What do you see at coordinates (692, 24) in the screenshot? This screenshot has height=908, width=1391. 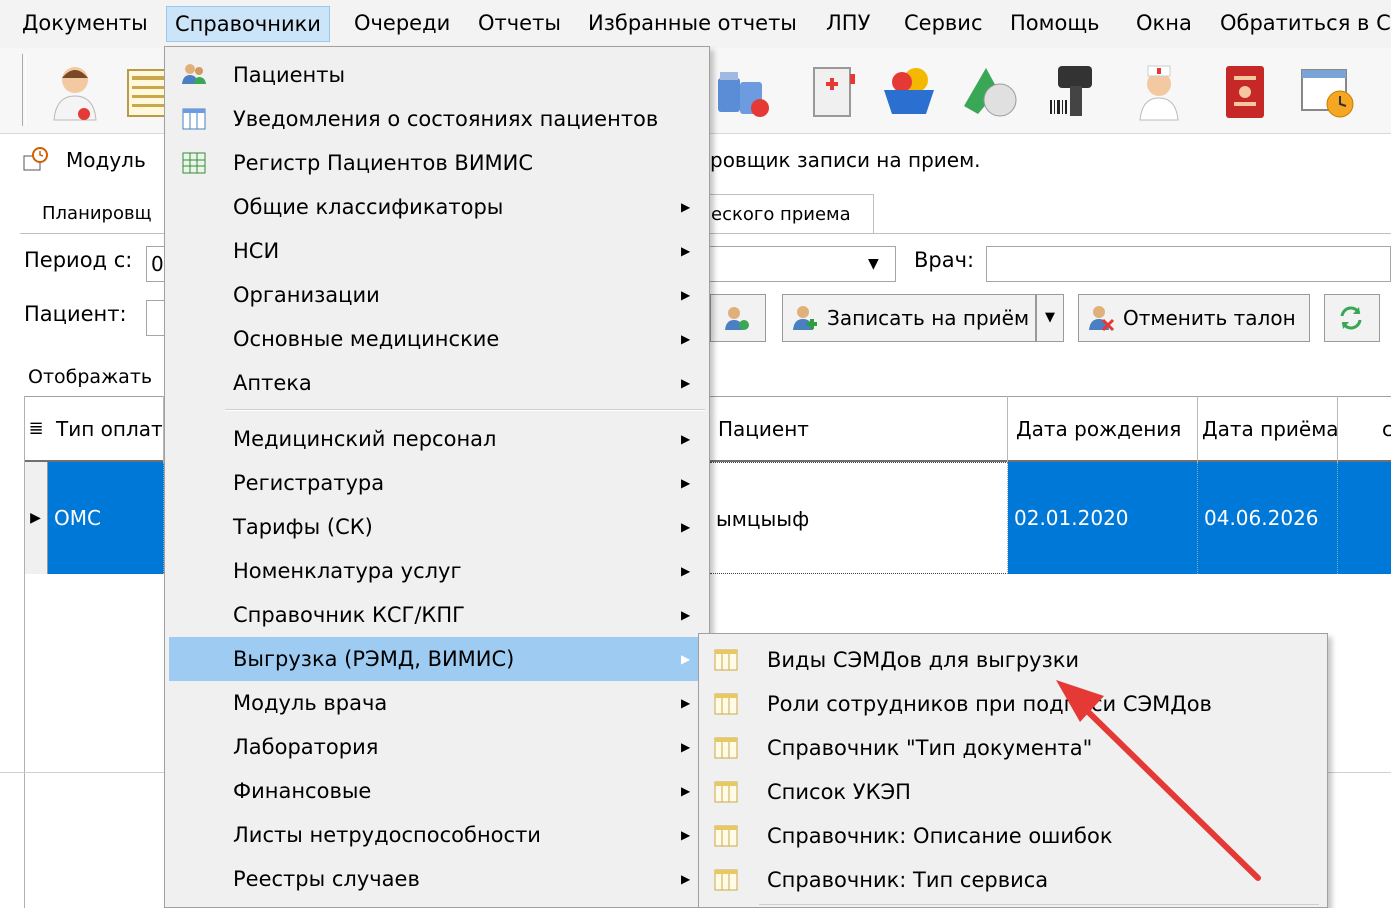 I see `menu-favorite-reports: Избранные отчеты` at bounding box center [692, 24].